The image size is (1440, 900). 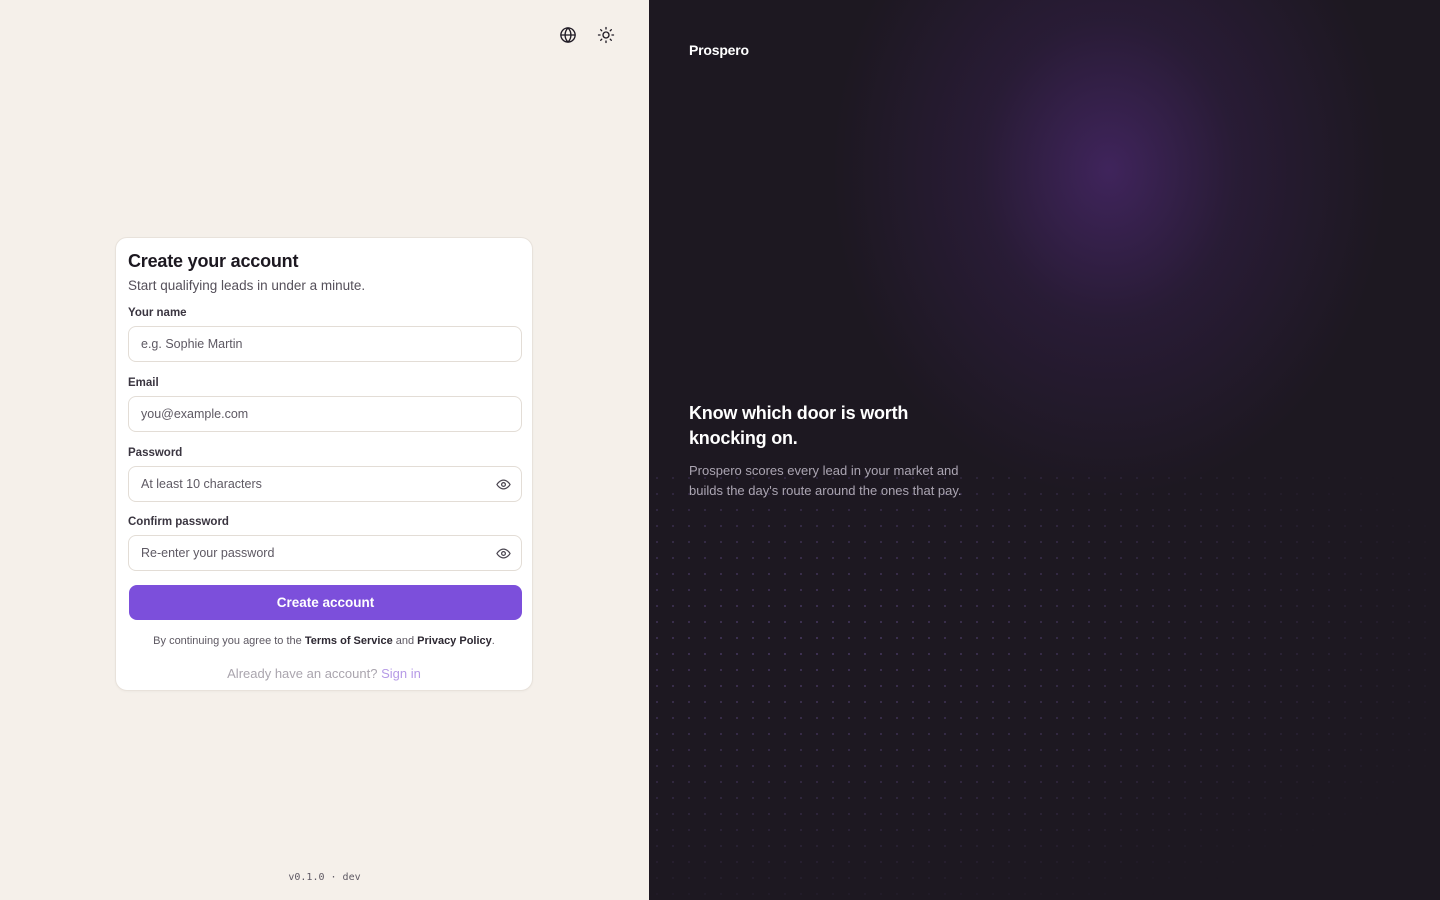 What do you see at coordinates (493, 641) in the screenshot?
I see `terms-suffix: .` at bounding box center [493, 641].